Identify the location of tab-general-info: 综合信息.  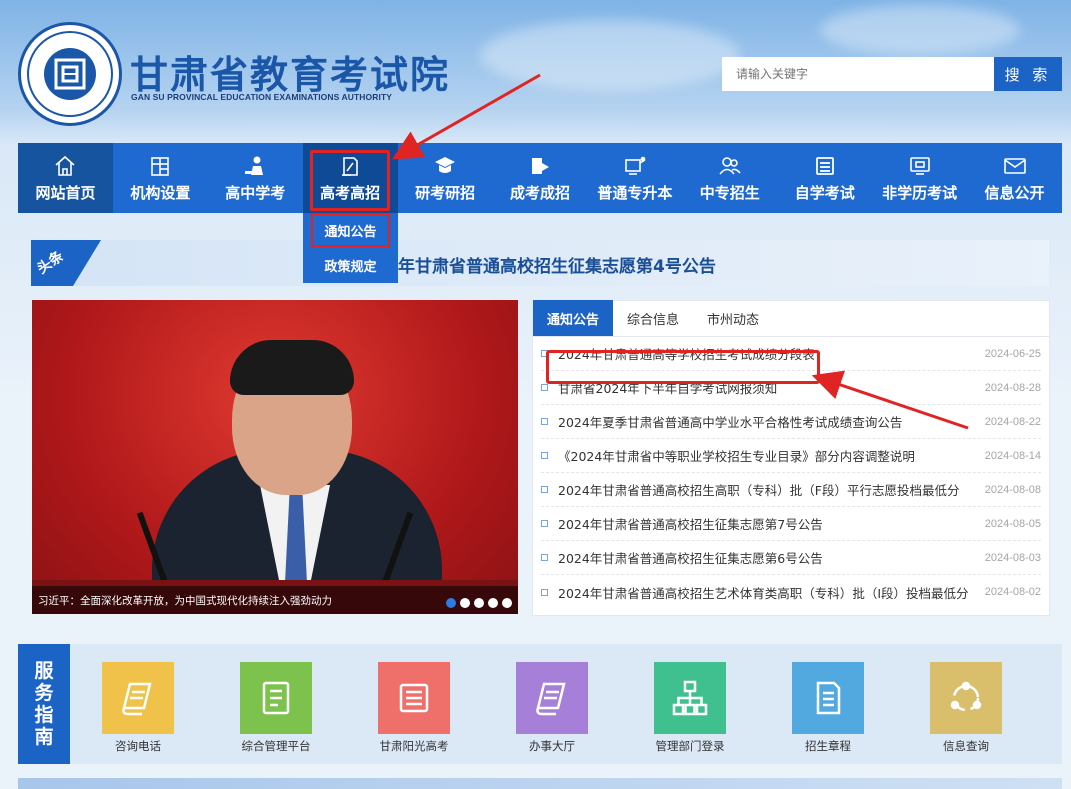
(653, 318).